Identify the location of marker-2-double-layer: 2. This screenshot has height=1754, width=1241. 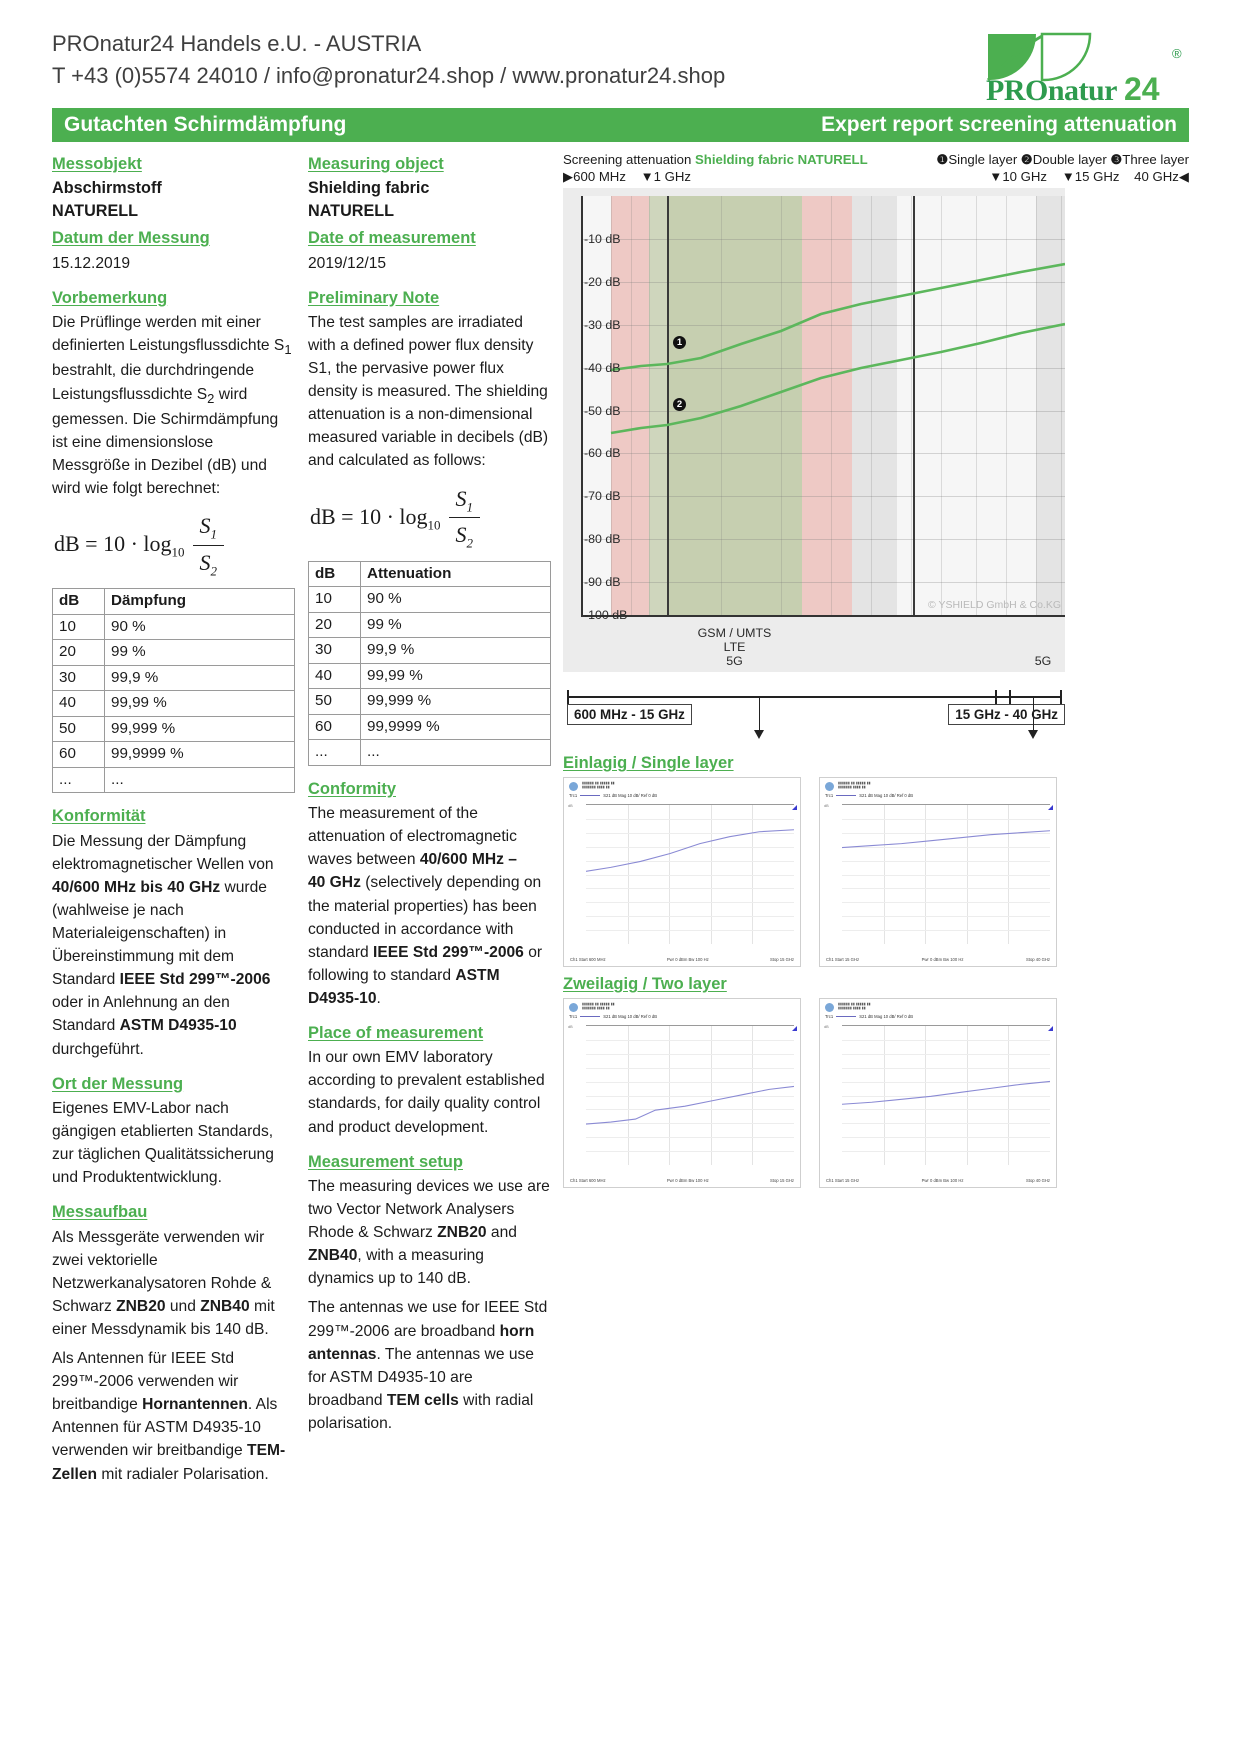
(679, 404).